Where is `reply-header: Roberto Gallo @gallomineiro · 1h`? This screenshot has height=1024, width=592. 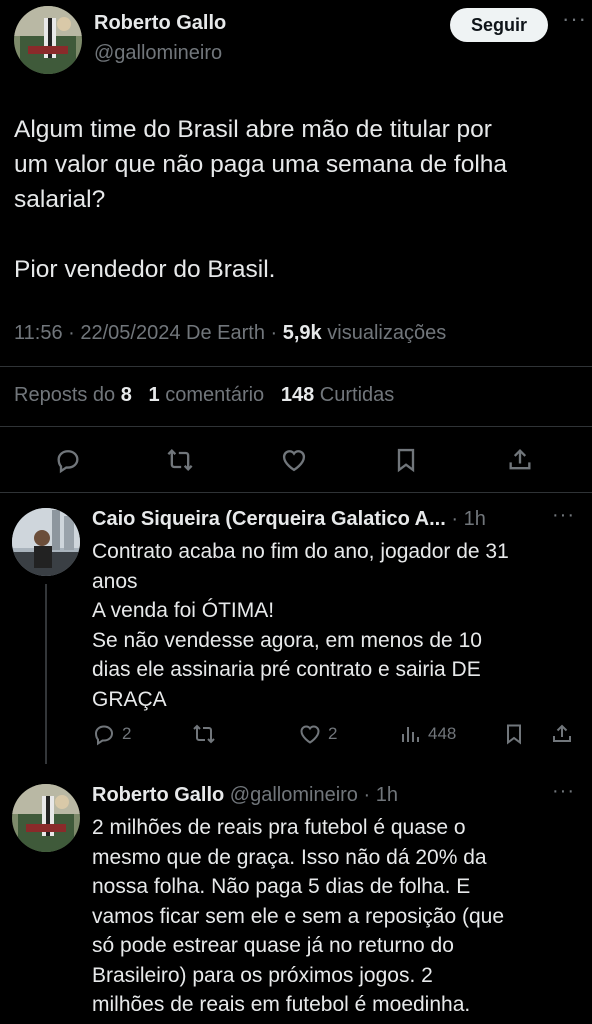 reply-header: Roberto Gallo @gallomineiro · 1h is located at coordinates (245, 795).